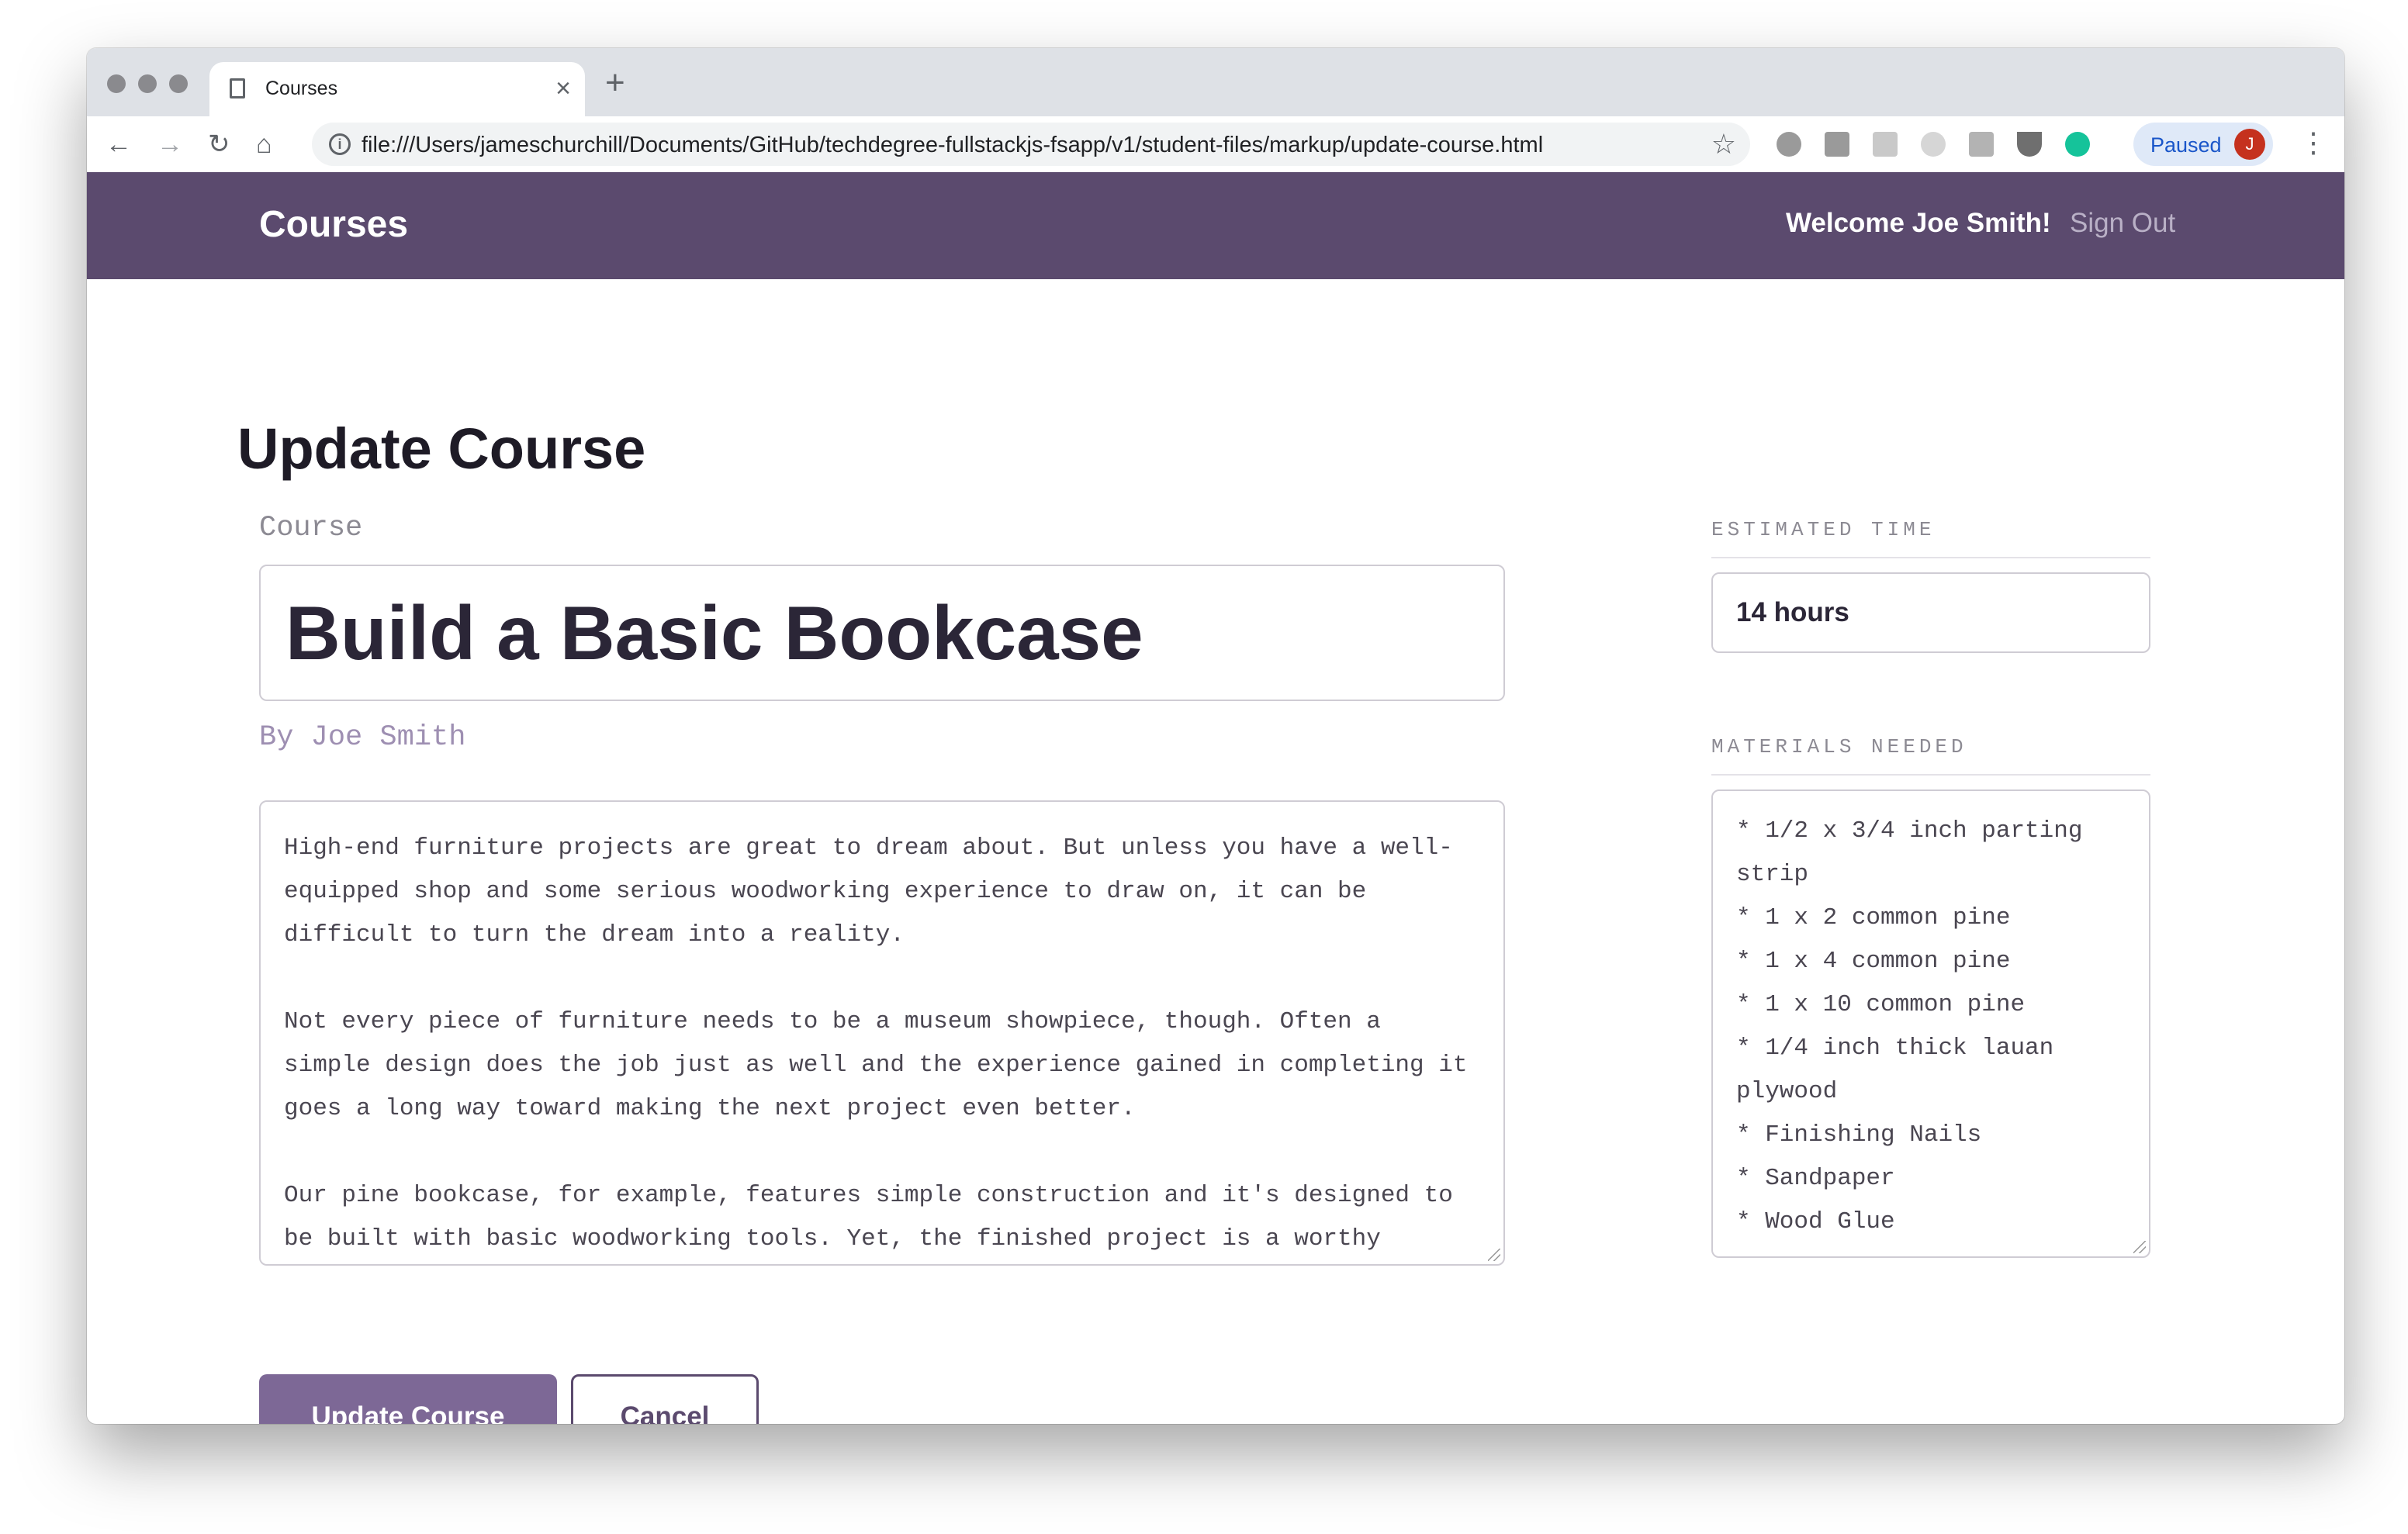 This screenshot has width=2408, height=1534. Describe the element at coordinates (340, 144) in the screenshot. I see `info-icon: i` at that location.